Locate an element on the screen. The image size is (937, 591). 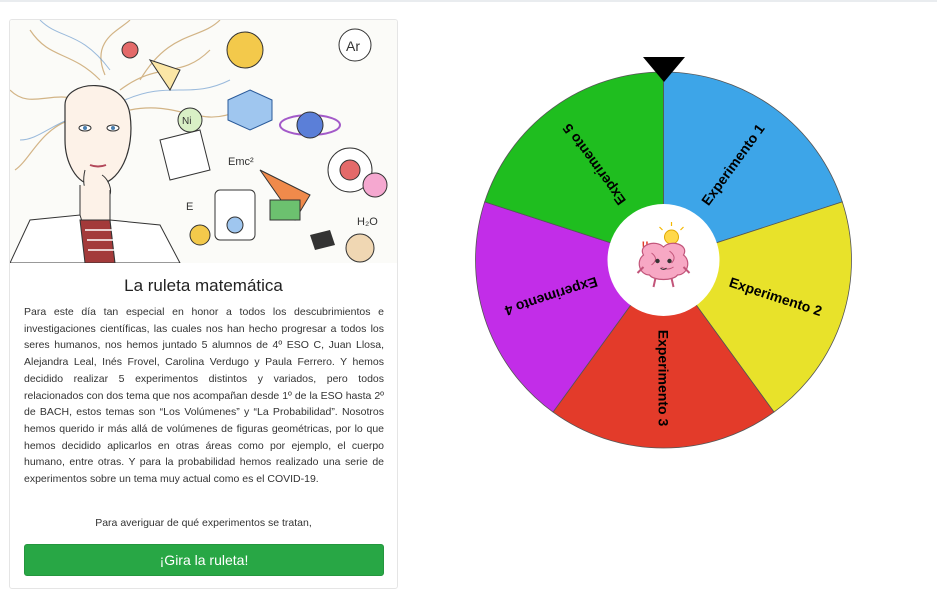
image-letter-e: E is located at coordinates (189, 207).